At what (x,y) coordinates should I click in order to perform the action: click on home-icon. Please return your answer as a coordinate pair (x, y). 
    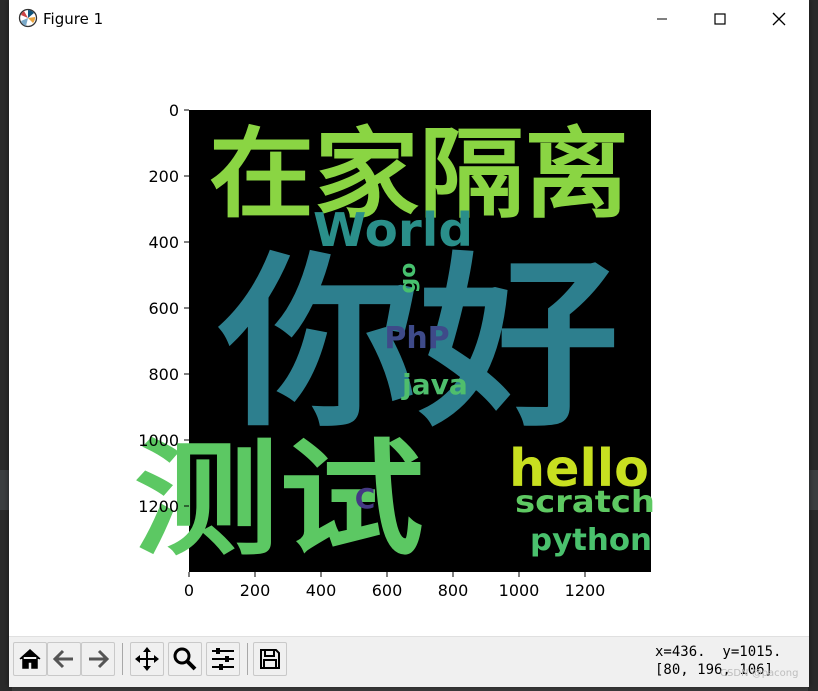
    Looking at the image, I should click on (30, 658).